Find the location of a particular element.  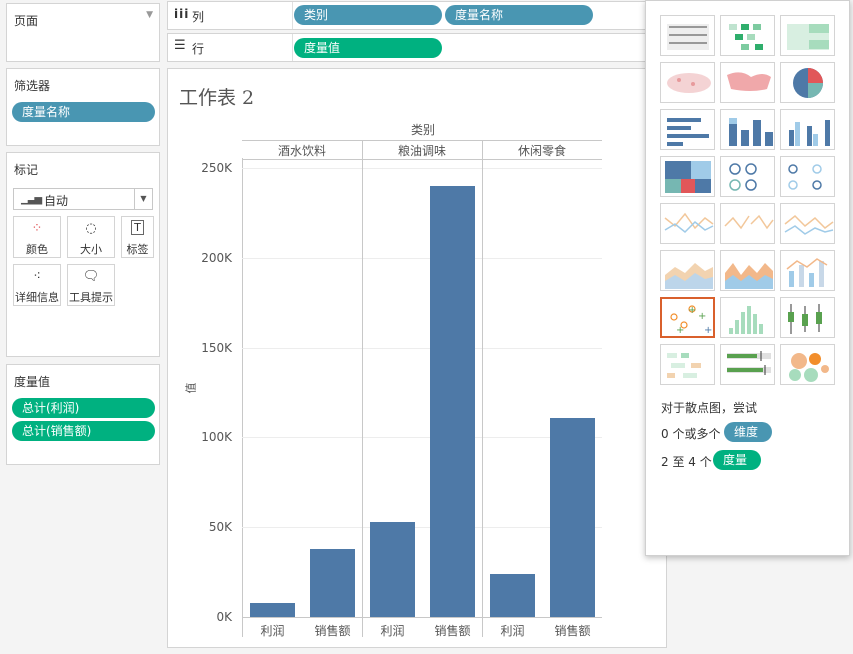

treemap-icon is located at coordinates (687, 176).